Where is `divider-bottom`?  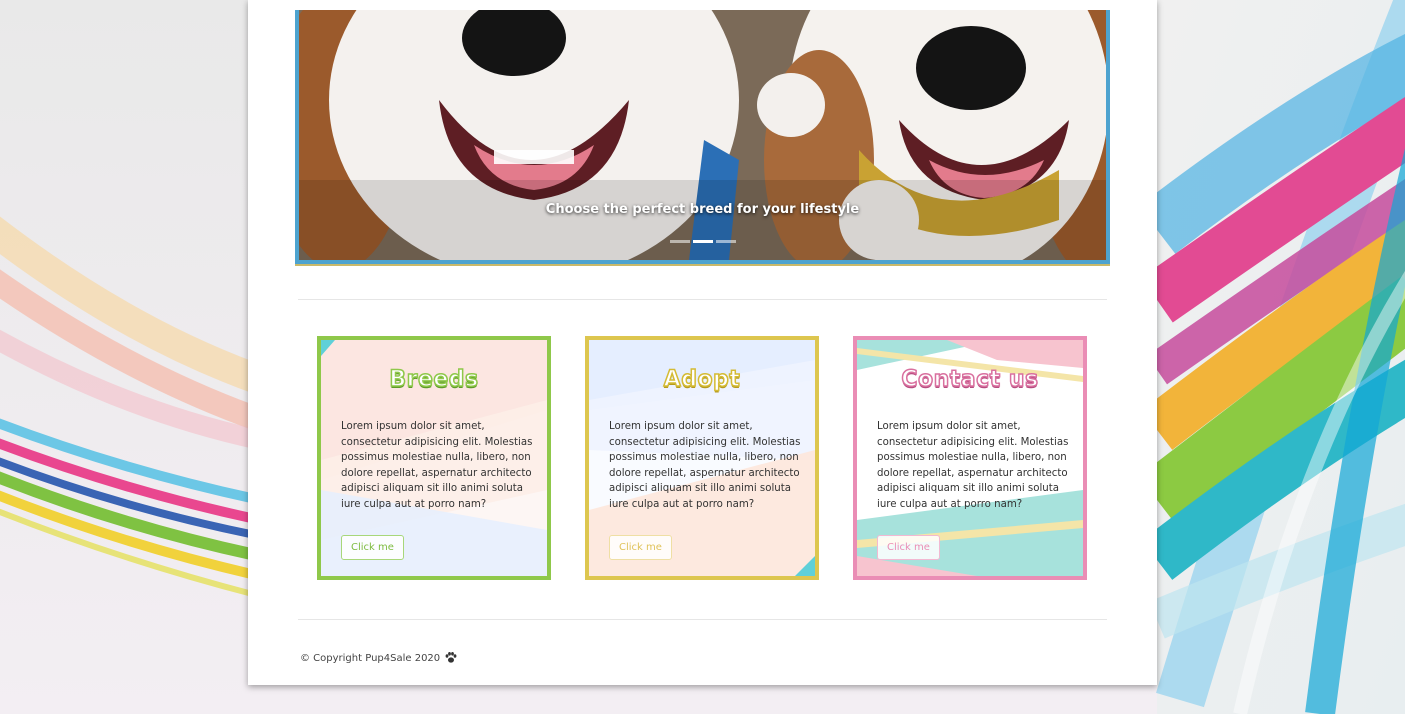 divider-bottom is located at coordinates (702, 619).